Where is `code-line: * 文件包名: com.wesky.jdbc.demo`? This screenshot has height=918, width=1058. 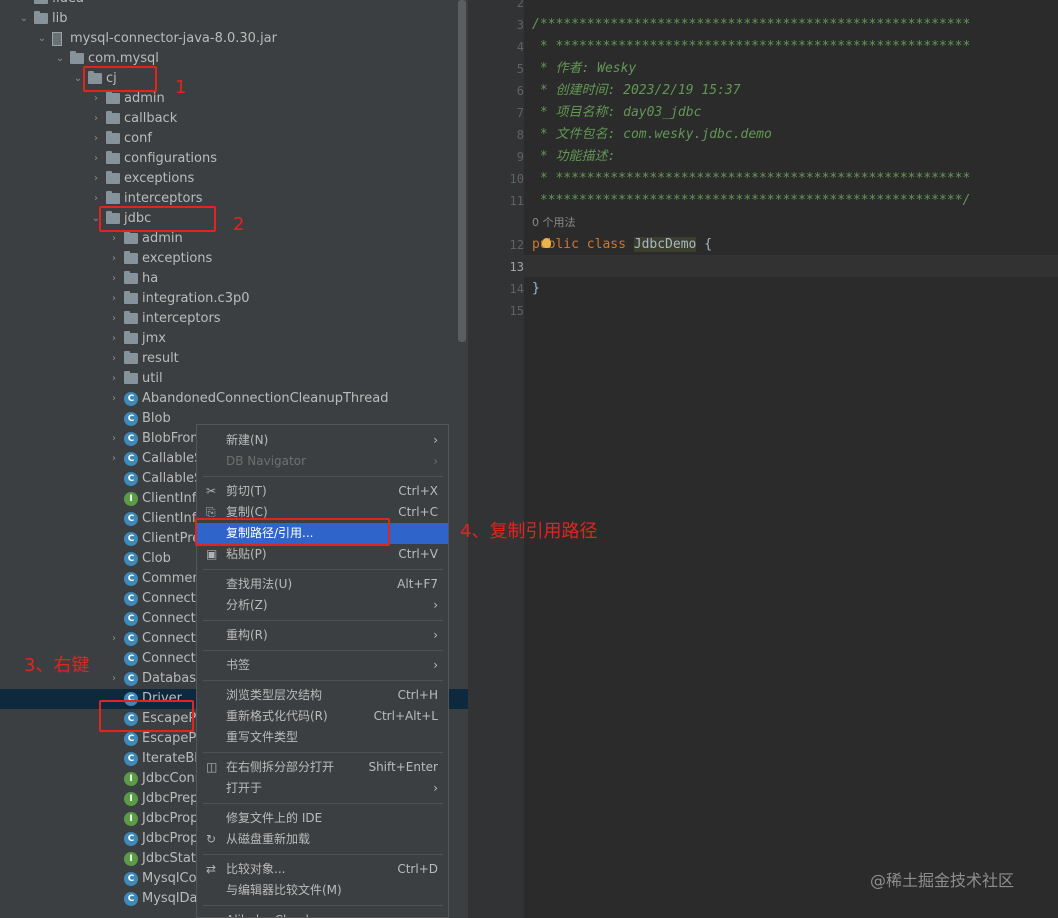 code-line: * 文件包名: com.wesky.jdbc.demo is located at coordinates (652, 135).